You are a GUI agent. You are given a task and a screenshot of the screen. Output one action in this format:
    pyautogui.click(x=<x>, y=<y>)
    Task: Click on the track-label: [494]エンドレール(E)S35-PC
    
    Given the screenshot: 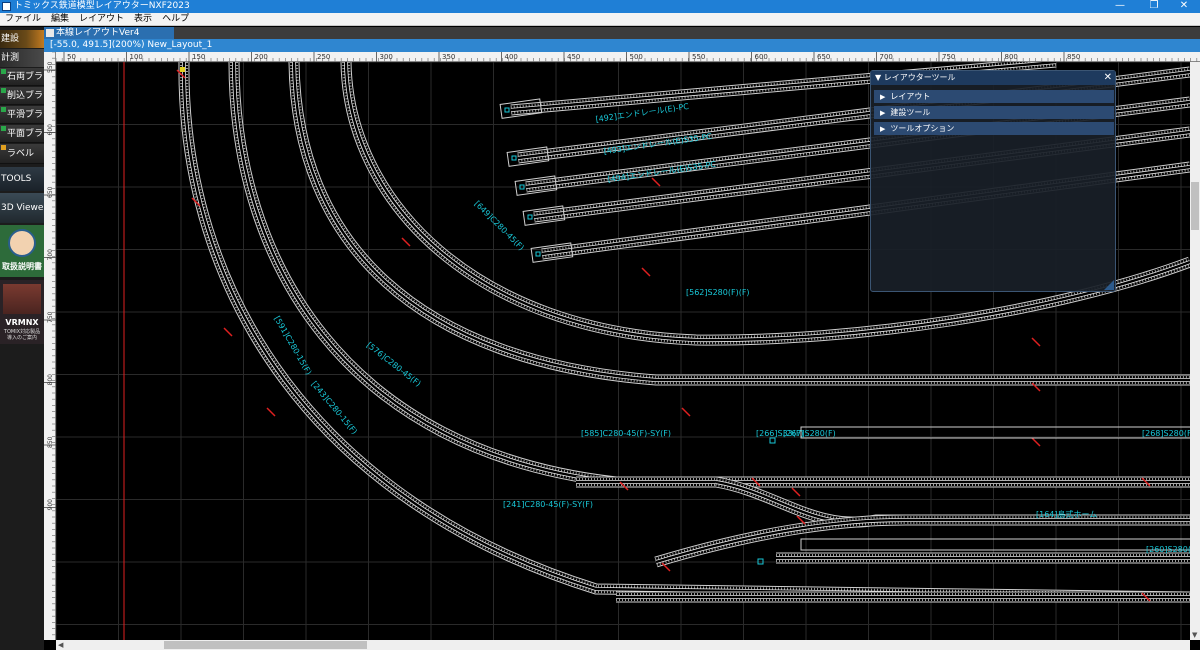 What is the action you would take?
    pyautogui.click(x=662, y=172)
    